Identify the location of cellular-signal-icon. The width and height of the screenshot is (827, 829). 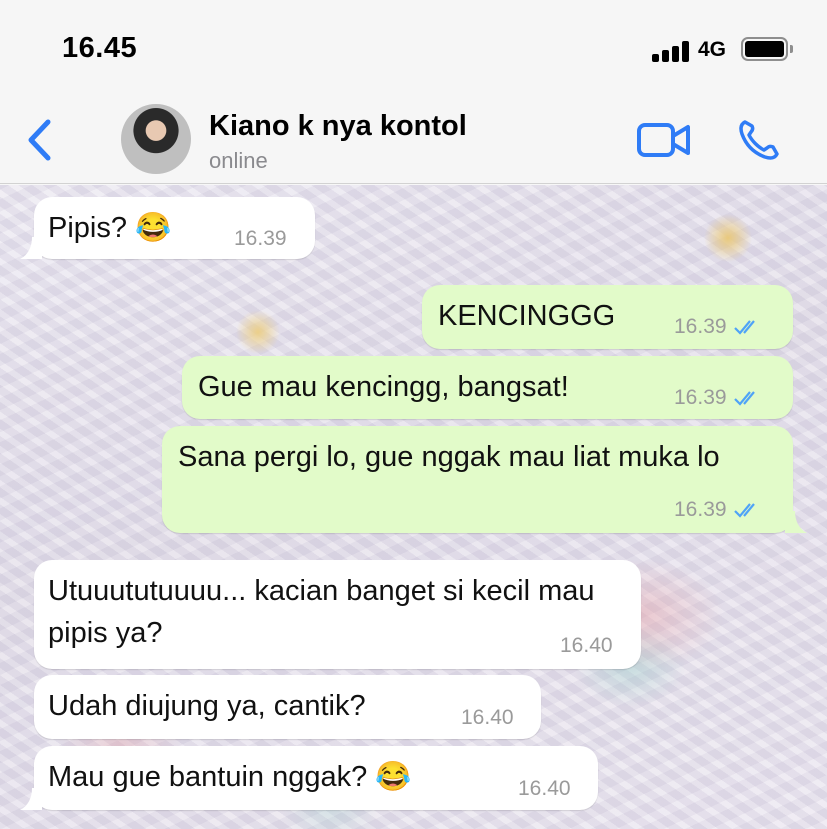
(672, 51).